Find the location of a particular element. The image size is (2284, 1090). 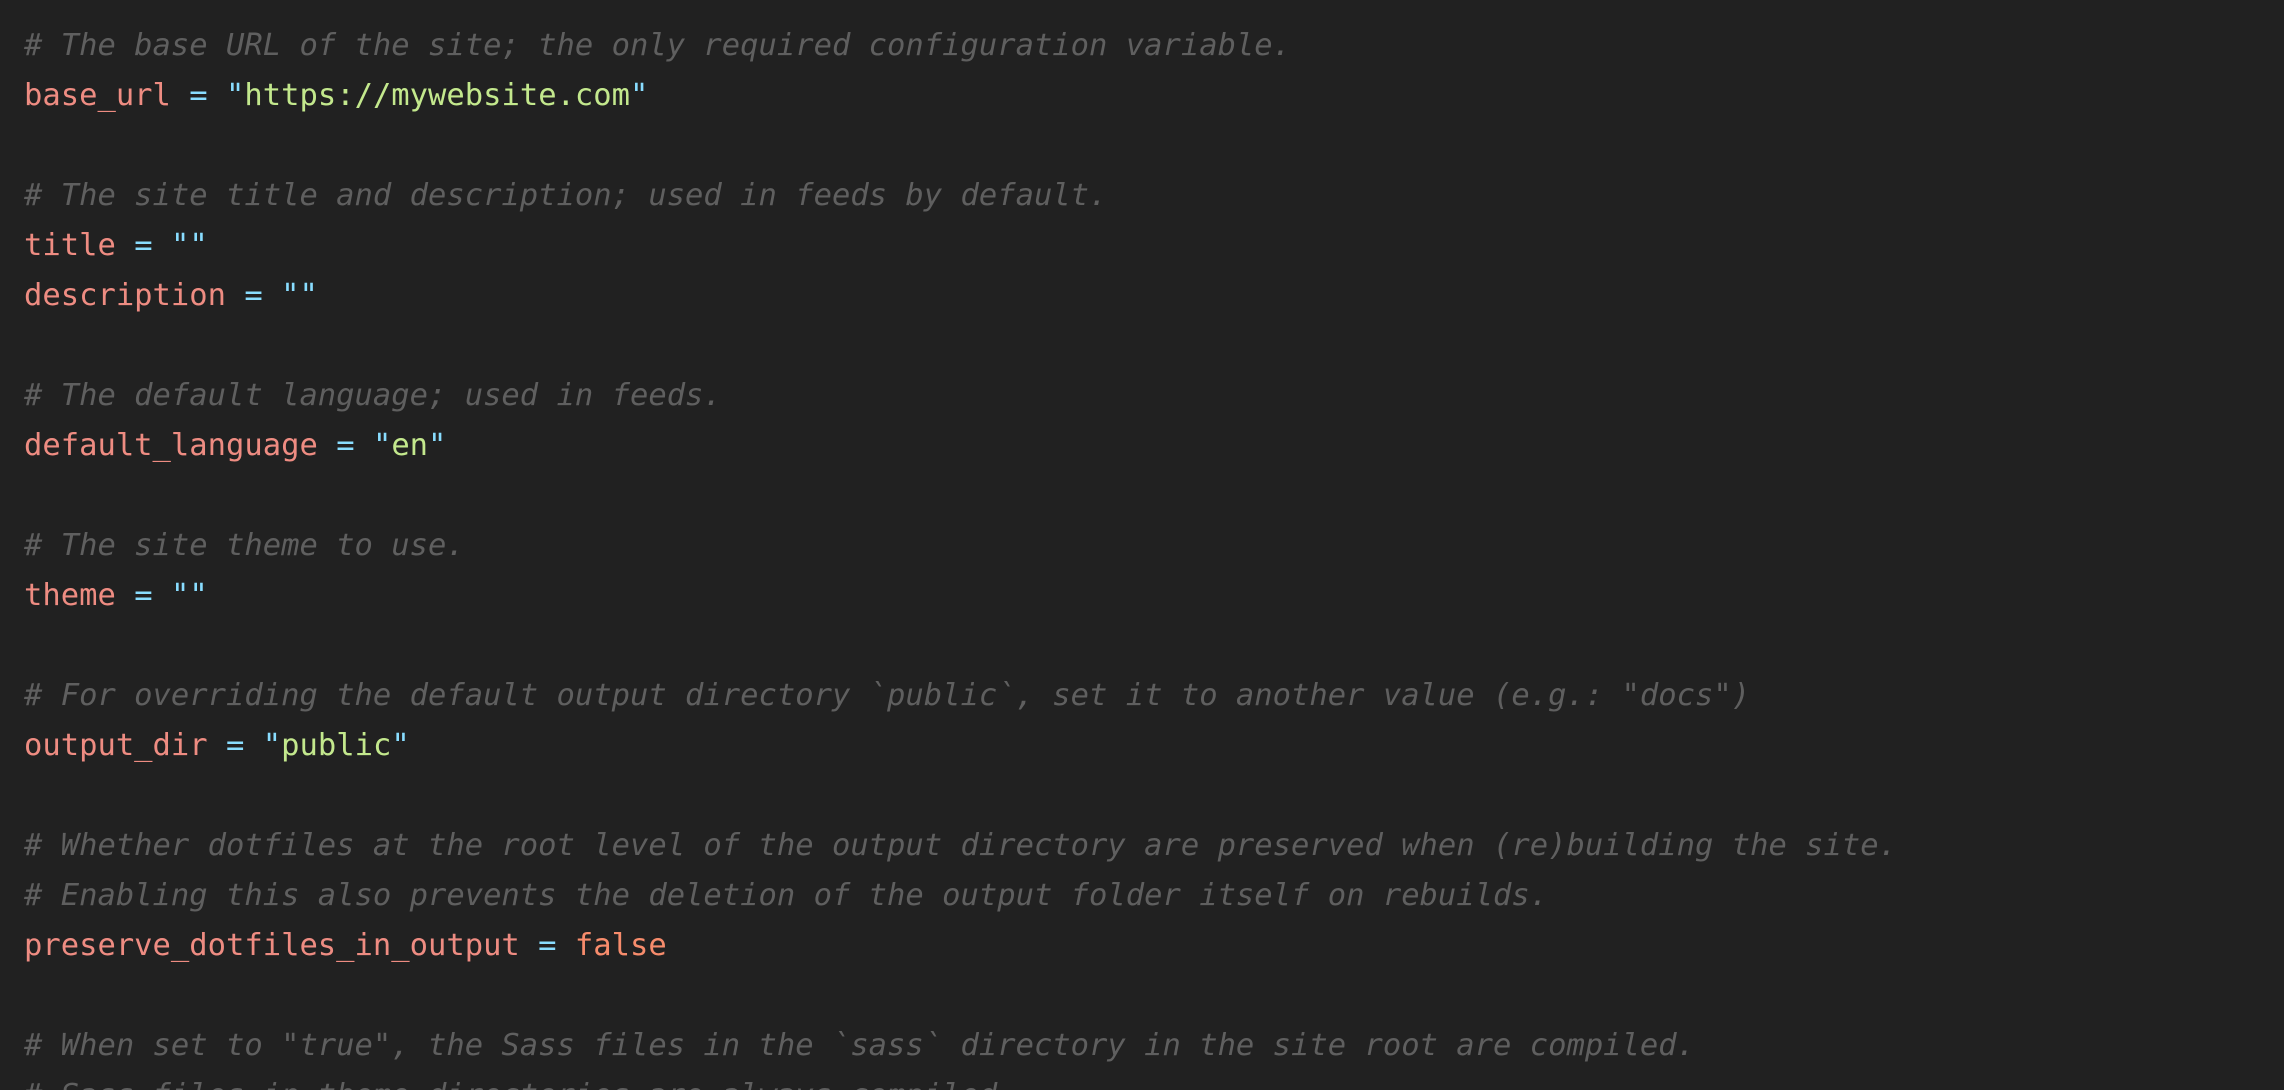

setting-key: theme is located at coordinates (70, 595).